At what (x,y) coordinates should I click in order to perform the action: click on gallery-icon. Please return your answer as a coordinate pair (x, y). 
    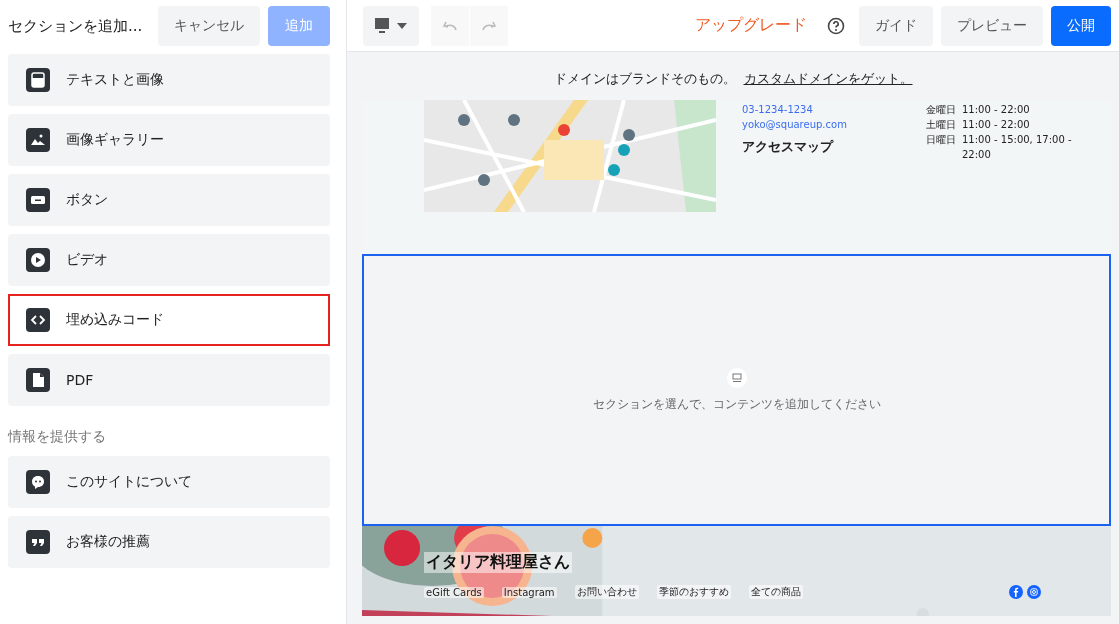
    Looking at the image, I should click on (38, 140).